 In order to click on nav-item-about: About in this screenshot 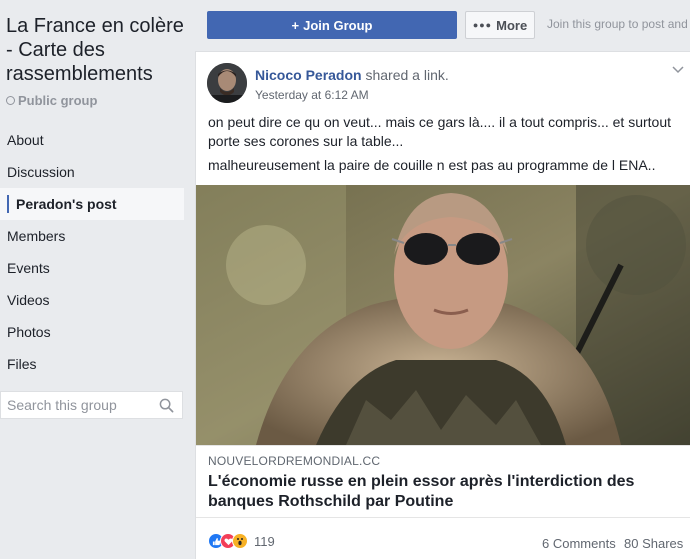, I will do `click(92, 140)`.